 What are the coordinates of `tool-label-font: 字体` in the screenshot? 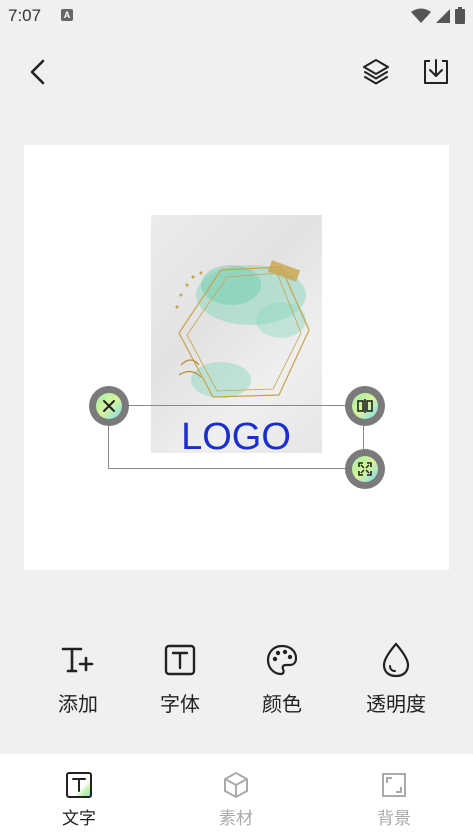 It's located at (180, 704).